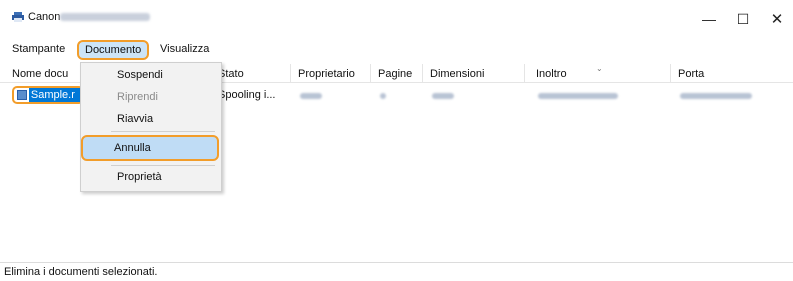 The width and height of the screenshot is (793, 281). What do you see at coordinates (139, 177) in the screenshot?
I see `menu-item-proprieta: Proprietà` at bounding box center [139, 177].